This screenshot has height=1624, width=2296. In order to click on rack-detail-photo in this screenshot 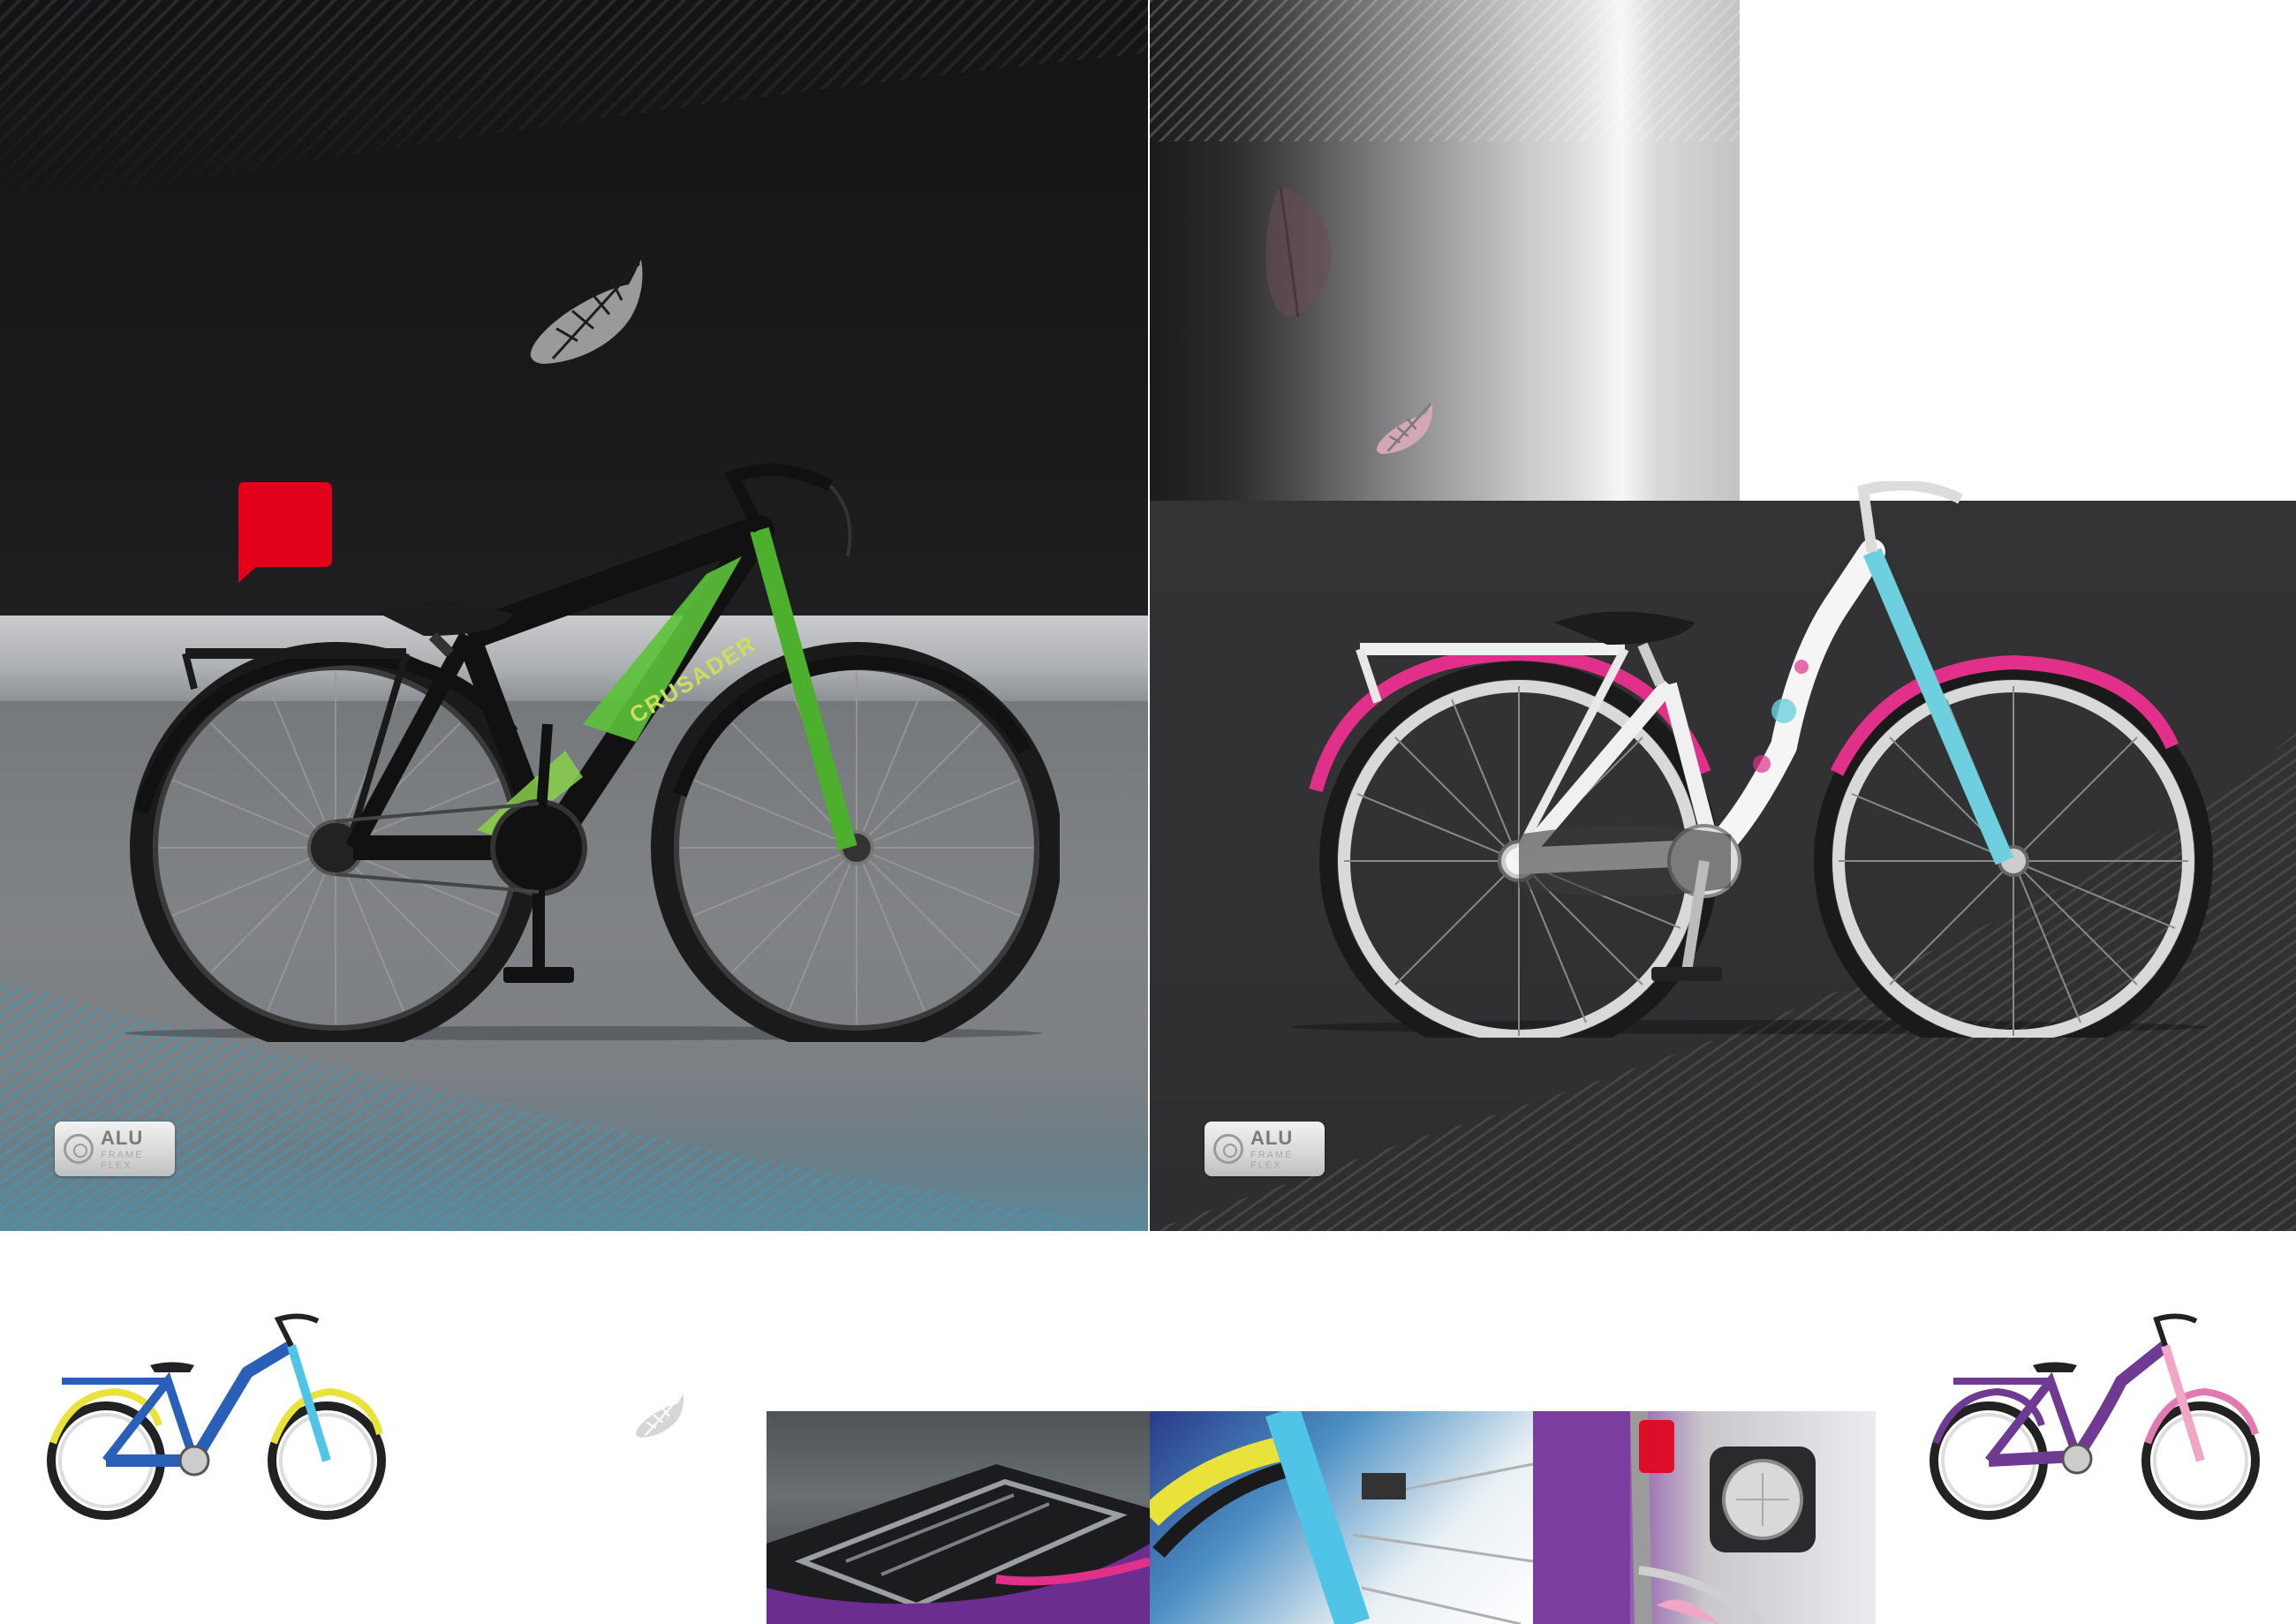, I will do `click(959, 1517)`.